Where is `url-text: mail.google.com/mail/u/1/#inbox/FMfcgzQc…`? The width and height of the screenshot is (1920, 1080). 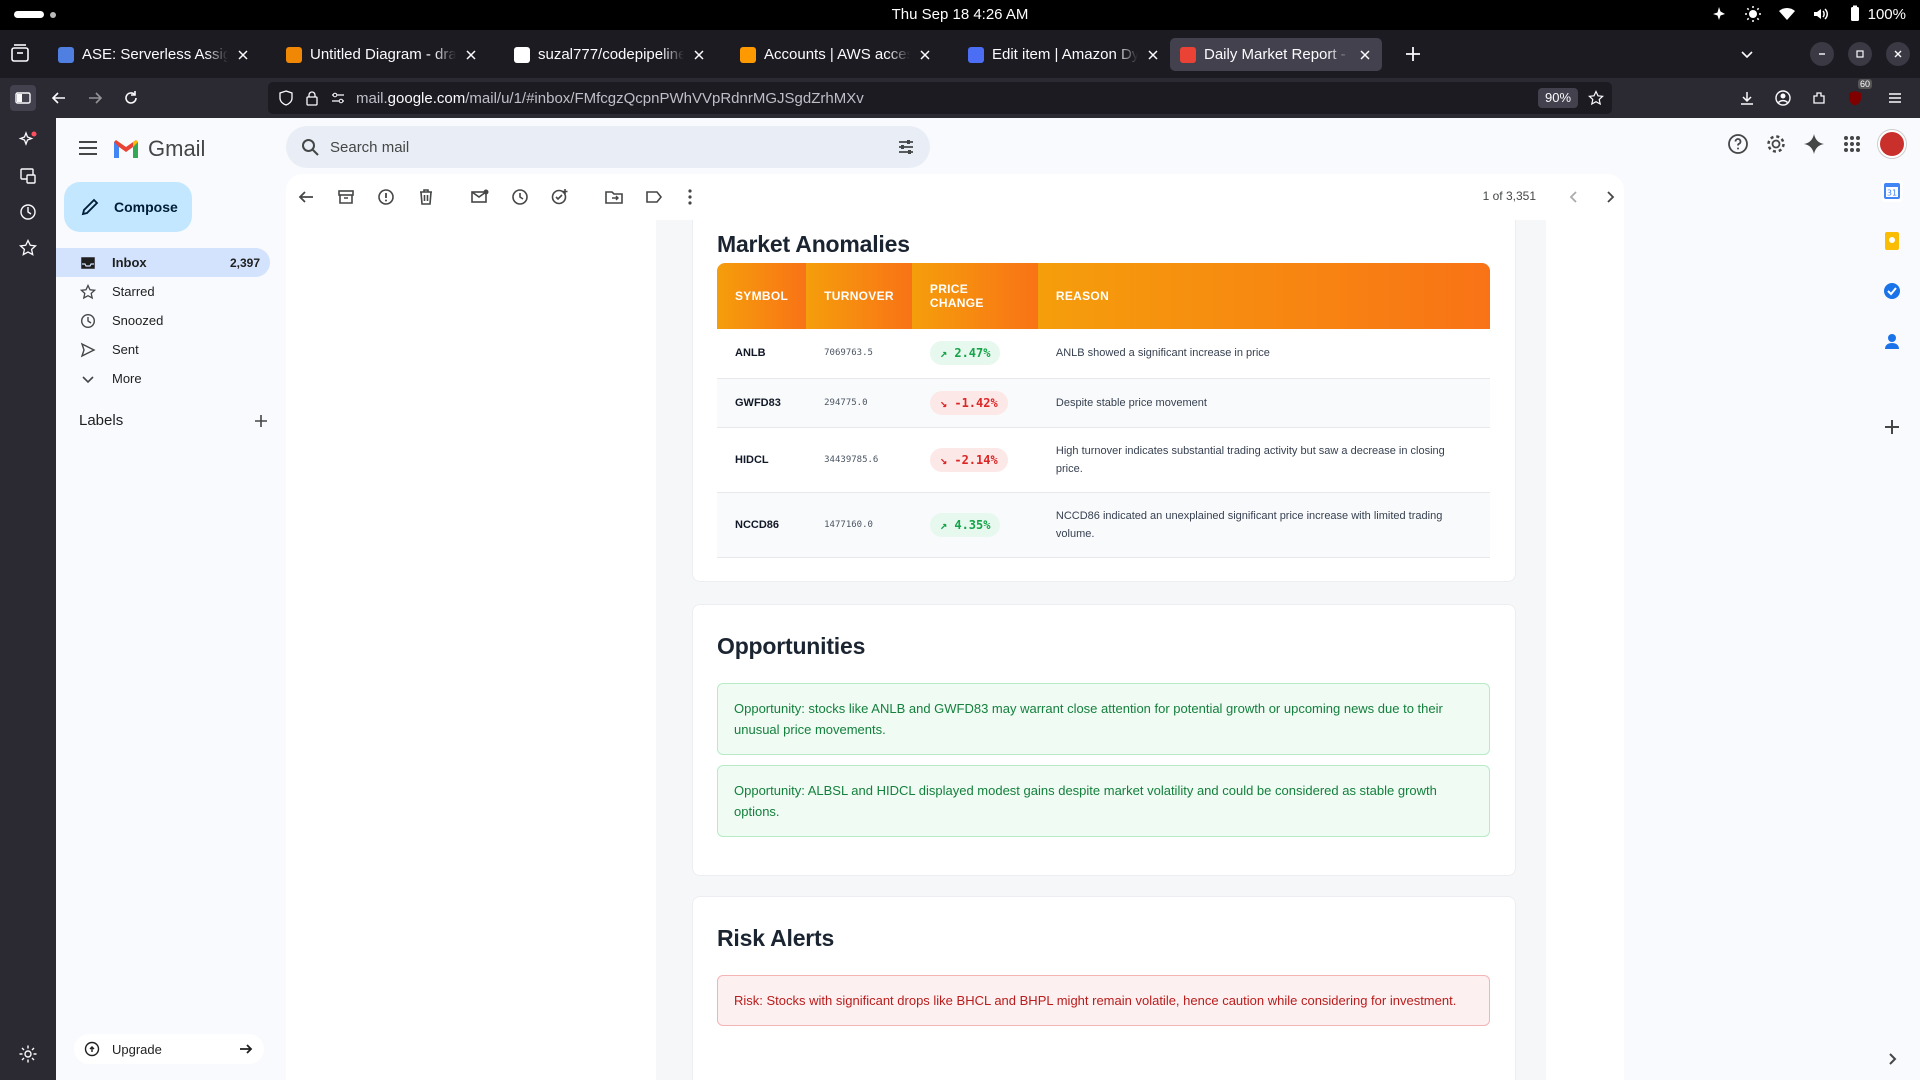 url-text: mail.google.com/mail/u/1/#inbox/FMfcgzQc… is located at coordinates (610, 98).